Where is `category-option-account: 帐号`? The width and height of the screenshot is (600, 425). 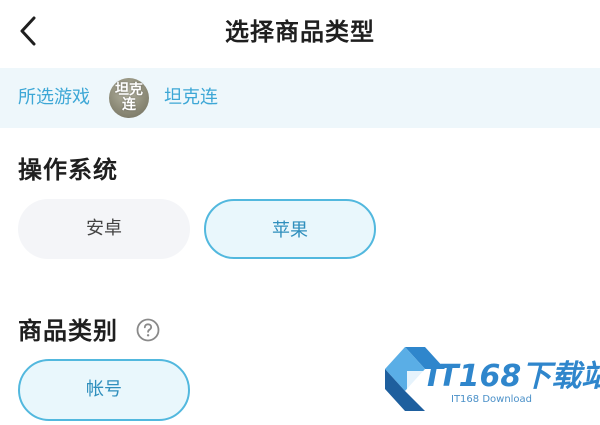 category-option-account: 帐号 is located at coordinates (104, 390).